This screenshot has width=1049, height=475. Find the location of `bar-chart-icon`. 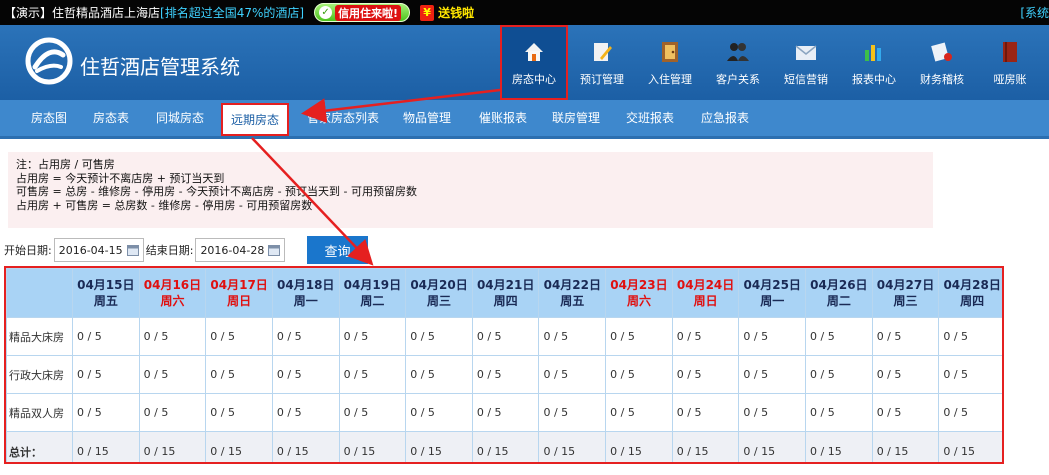

bar-chart-icon is located at coordinates (874, 52).